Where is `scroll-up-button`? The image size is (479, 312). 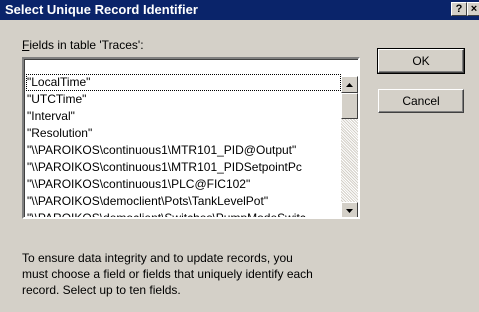
scroll-up-button is located at coordinates (349, 84).